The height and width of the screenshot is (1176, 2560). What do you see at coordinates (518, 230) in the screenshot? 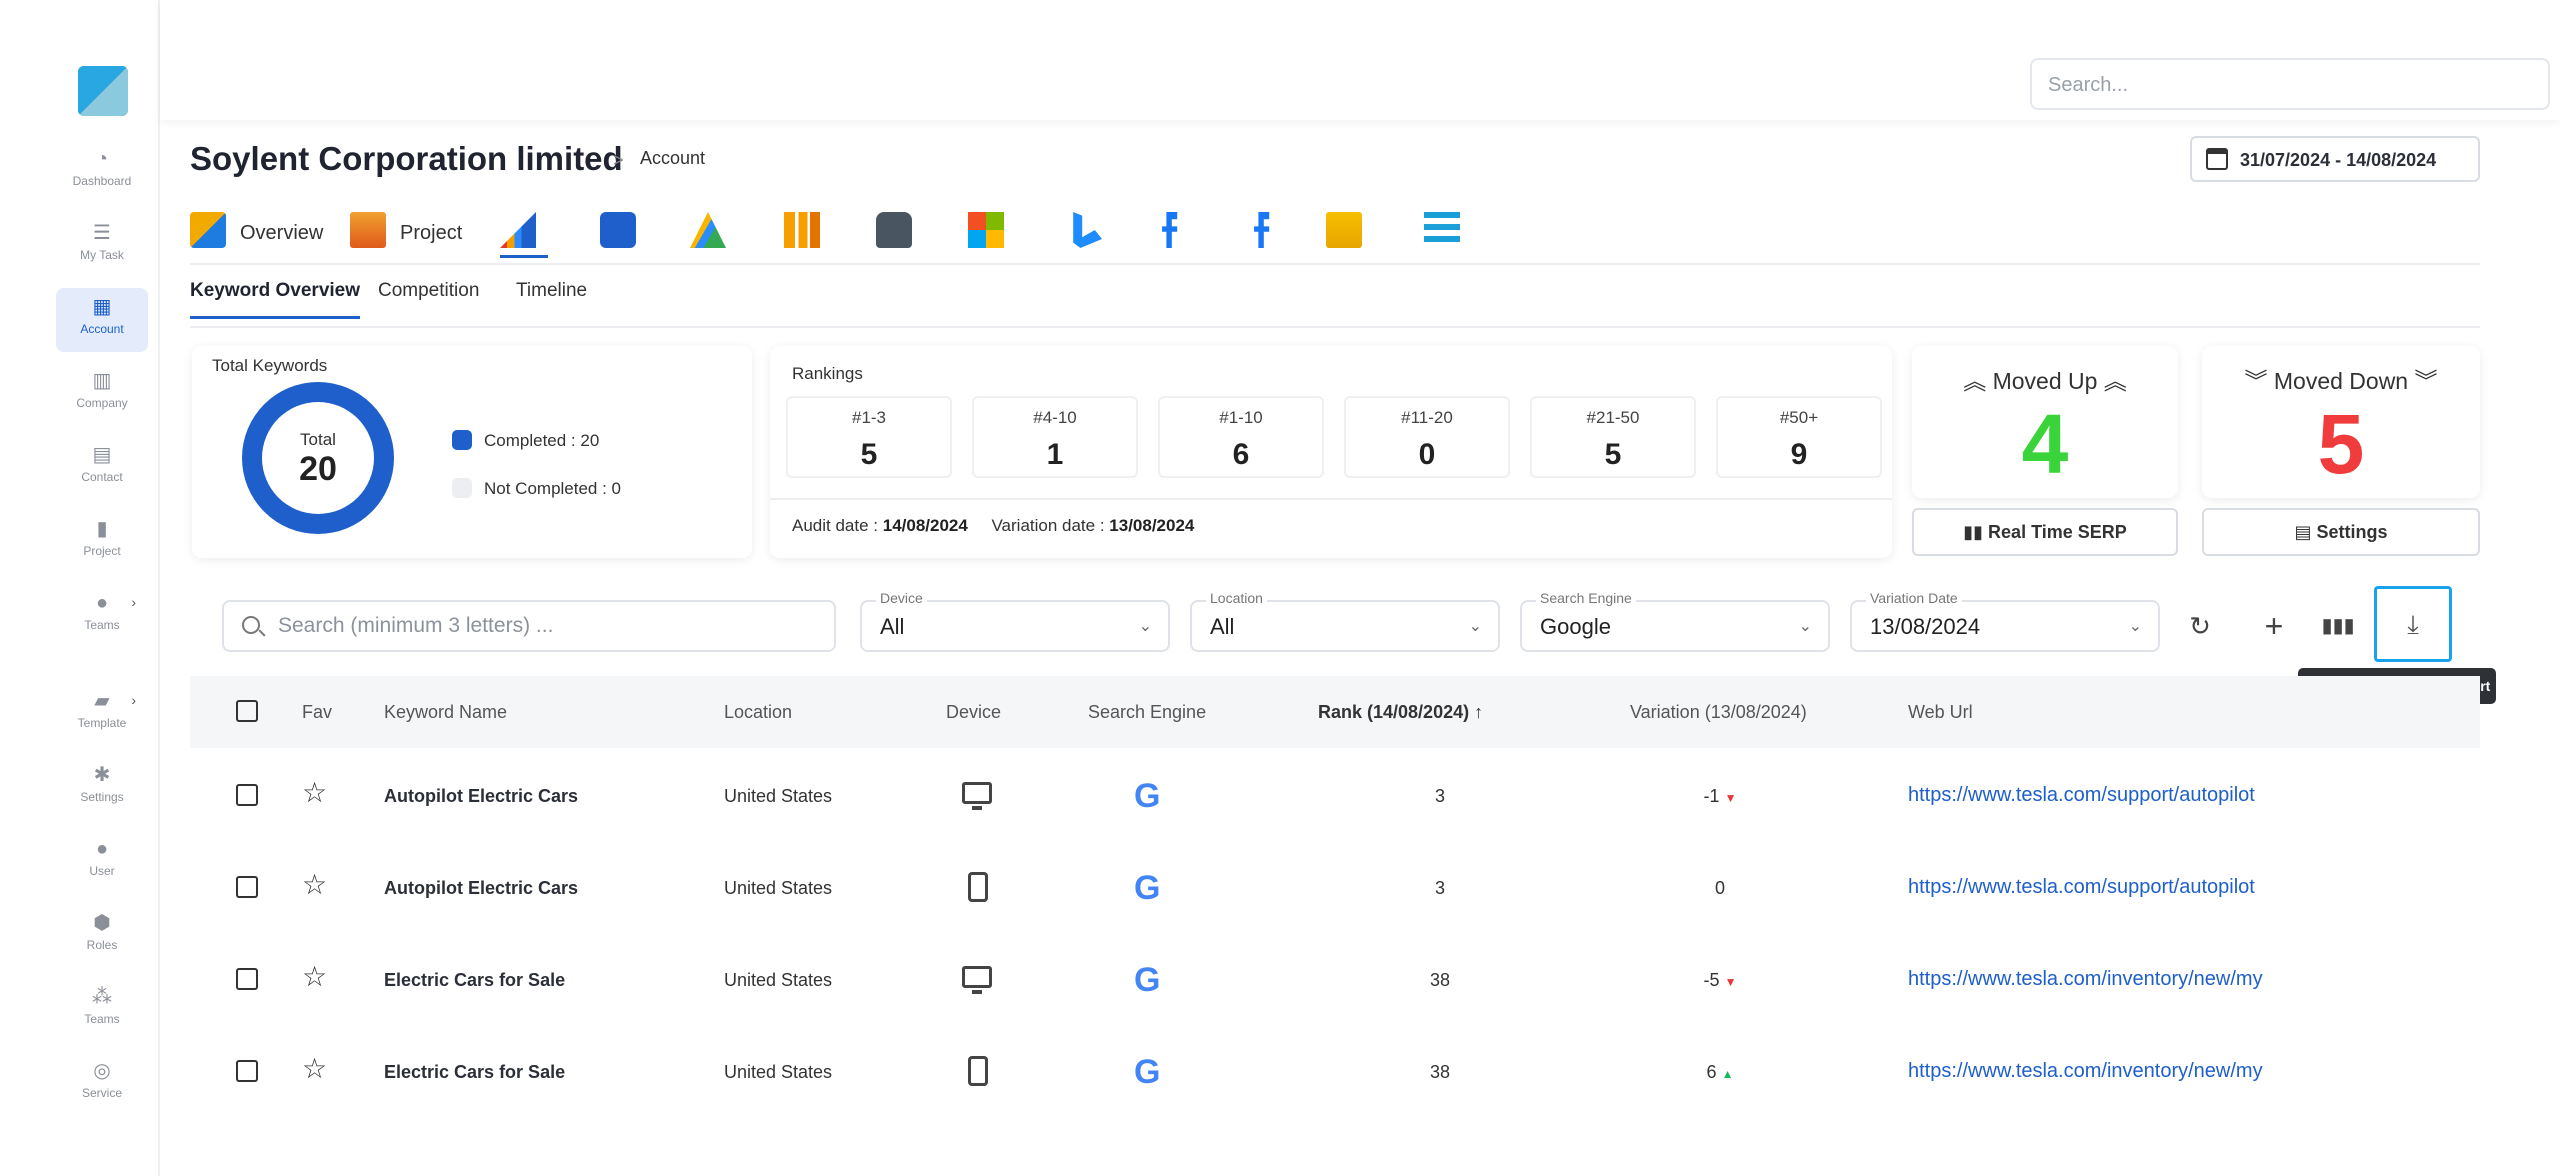
I see `rank-chart-icon` at bounding box center [518, 230].